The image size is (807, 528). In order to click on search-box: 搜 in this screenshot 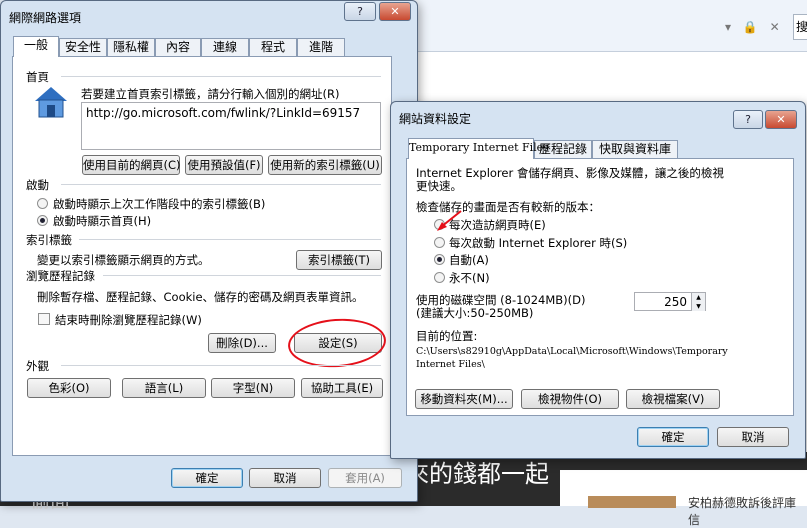, I will do `click(800, 27)`.